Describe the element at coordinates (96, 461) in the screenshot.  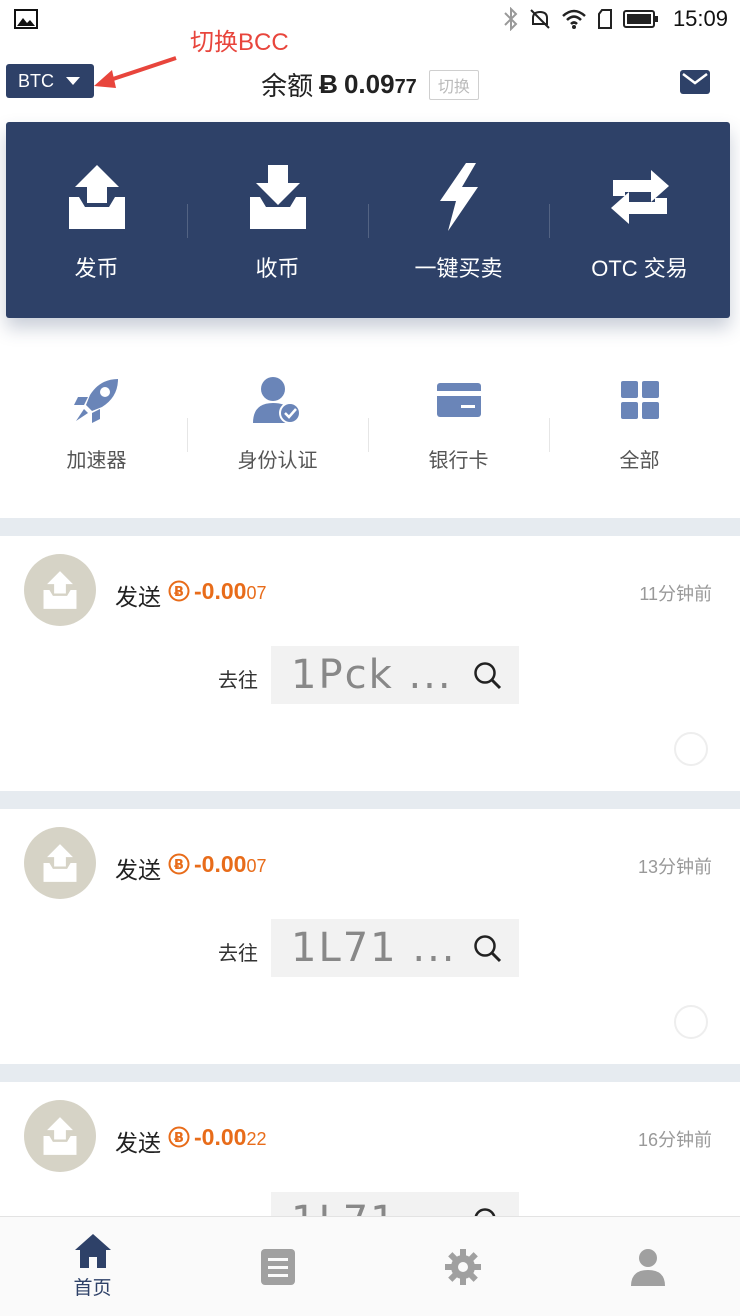
I see `shortcut-label: 加速器` at that location.